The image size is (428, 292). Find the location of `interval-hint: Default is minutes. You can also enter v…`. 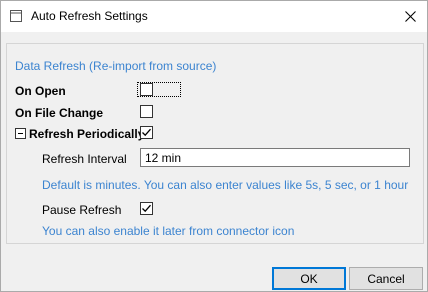

interval-hint: Default is minutes. You can also enter v… is located at coordinates (225, 185).